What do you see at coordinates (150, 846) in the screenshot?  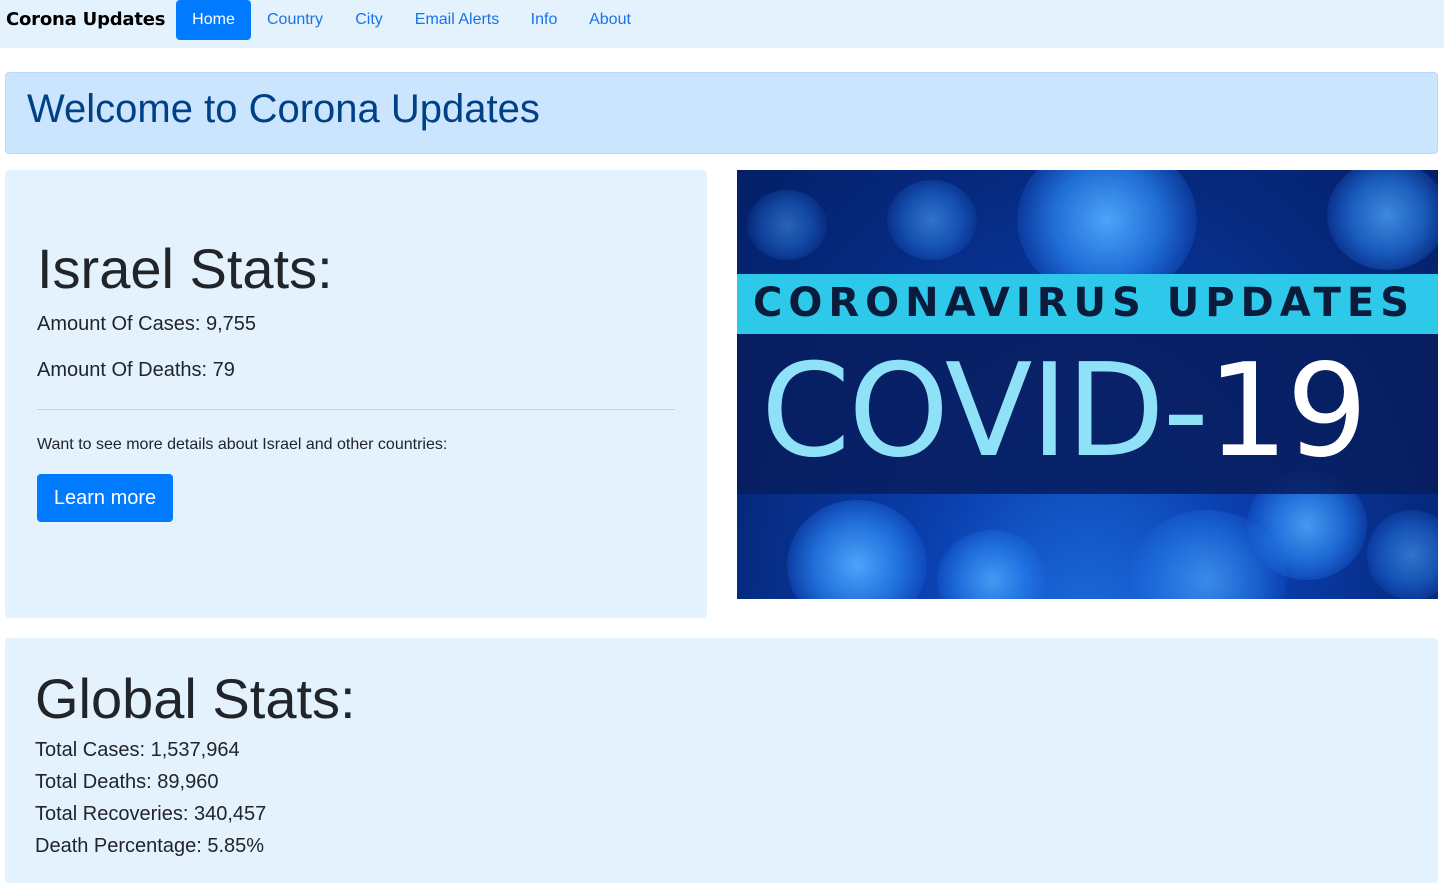 I see `global-death-percentage: Death Percentage: 5.85%` at bounding box center [150, 846].